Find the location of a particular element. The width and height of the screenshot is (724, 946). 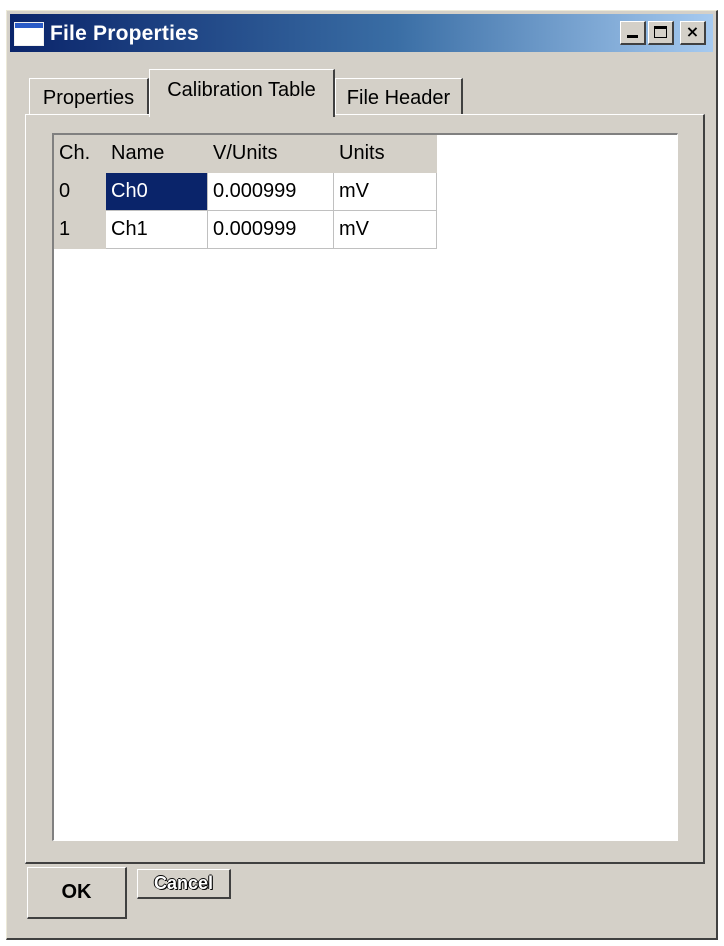

column-header-units: Units is located at coordinates (385, 154).